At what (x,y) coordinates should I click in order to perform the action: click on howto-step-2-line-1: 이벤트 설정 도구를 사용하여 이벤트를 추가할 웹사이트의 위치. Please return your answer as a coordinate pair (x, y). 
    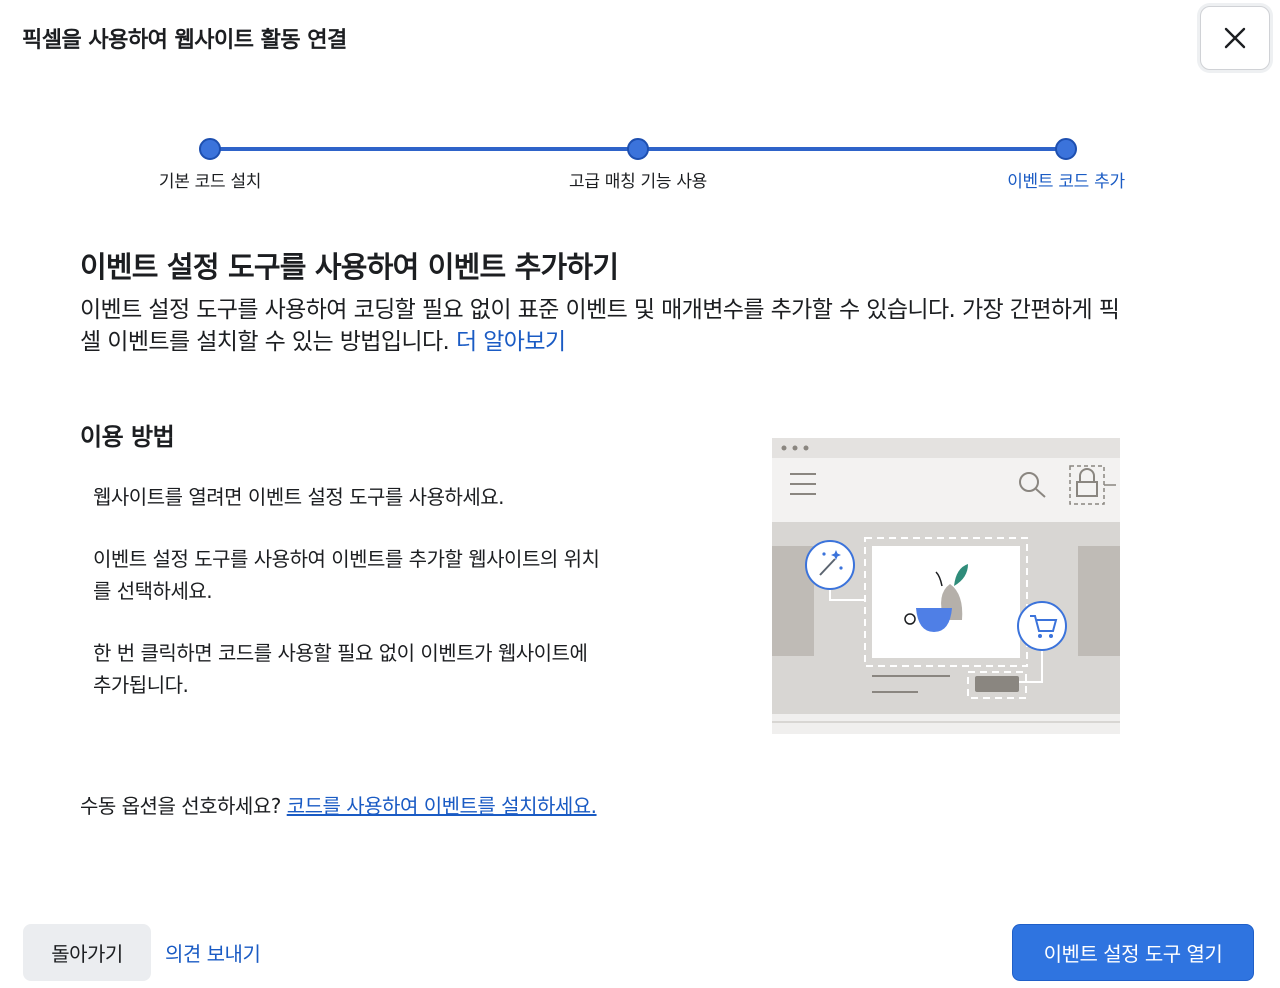
    Looking at the image, I should click on (346, 559).